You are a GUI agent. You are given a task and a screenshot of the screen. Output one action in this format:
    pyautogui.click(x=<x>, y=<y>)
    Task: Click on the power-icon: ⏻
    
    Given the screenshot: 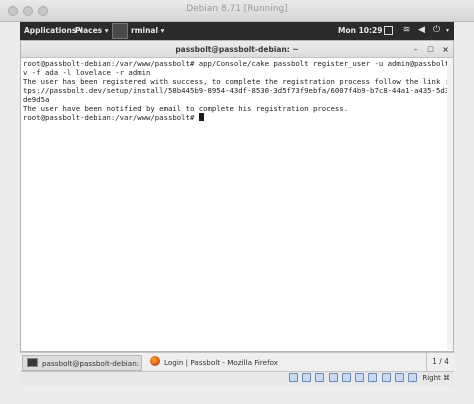 What is the action you would take?
    pyautogui.click(x=436, y=30)
    